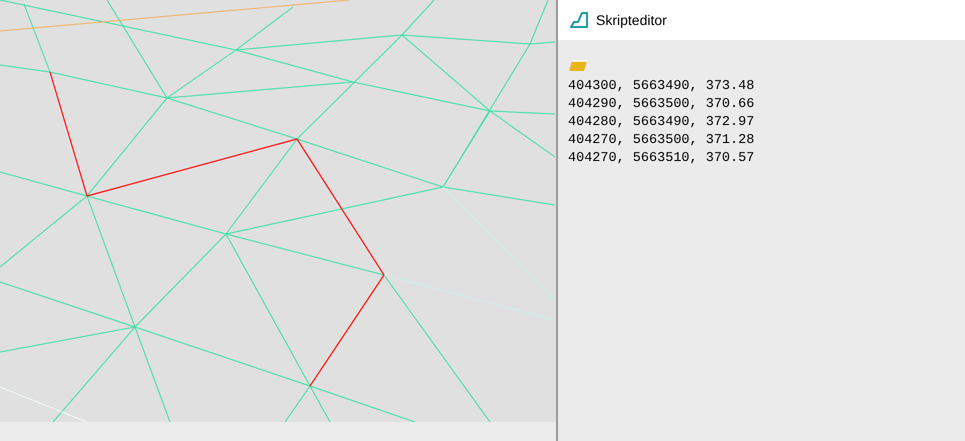  I want to click on ruler-triangle-icon, so click(579, 20).